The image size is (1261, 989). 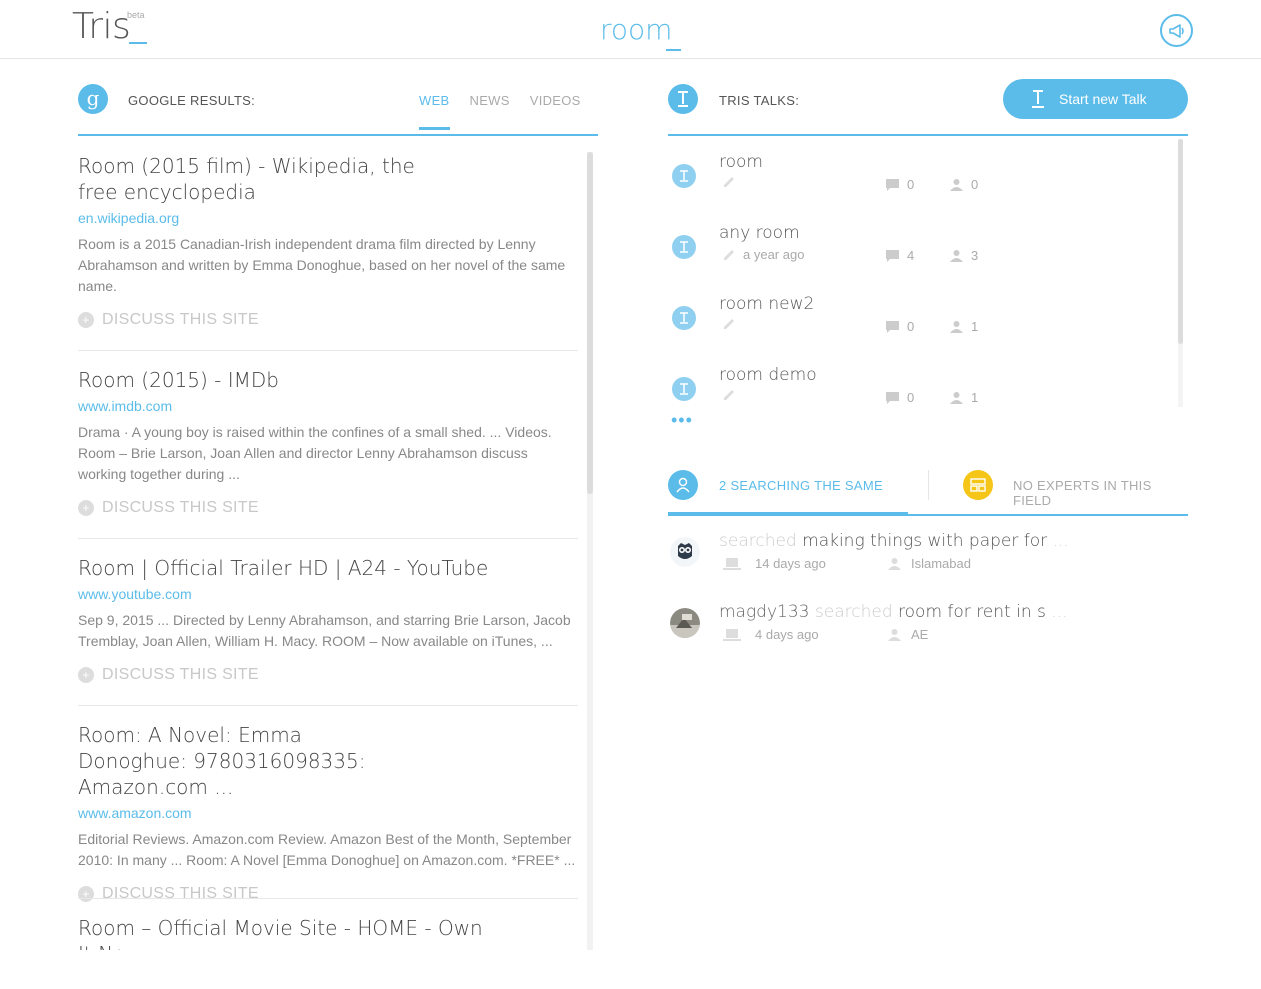 What do you see at coordinates (908, 634) in the screenshot?
I see `searcher-location: AE` at bounding box center [908, 634].